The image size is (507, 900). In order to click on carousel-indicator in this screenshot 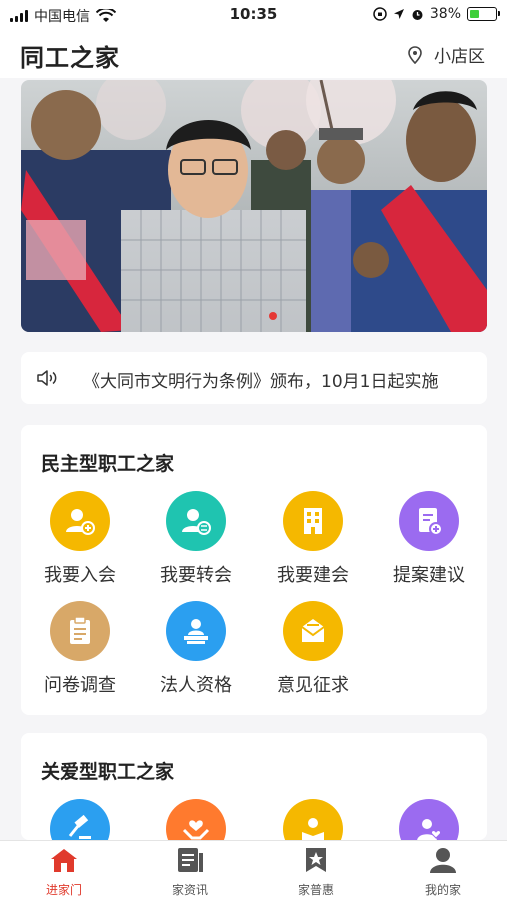, I will do `click(273, 316)`.